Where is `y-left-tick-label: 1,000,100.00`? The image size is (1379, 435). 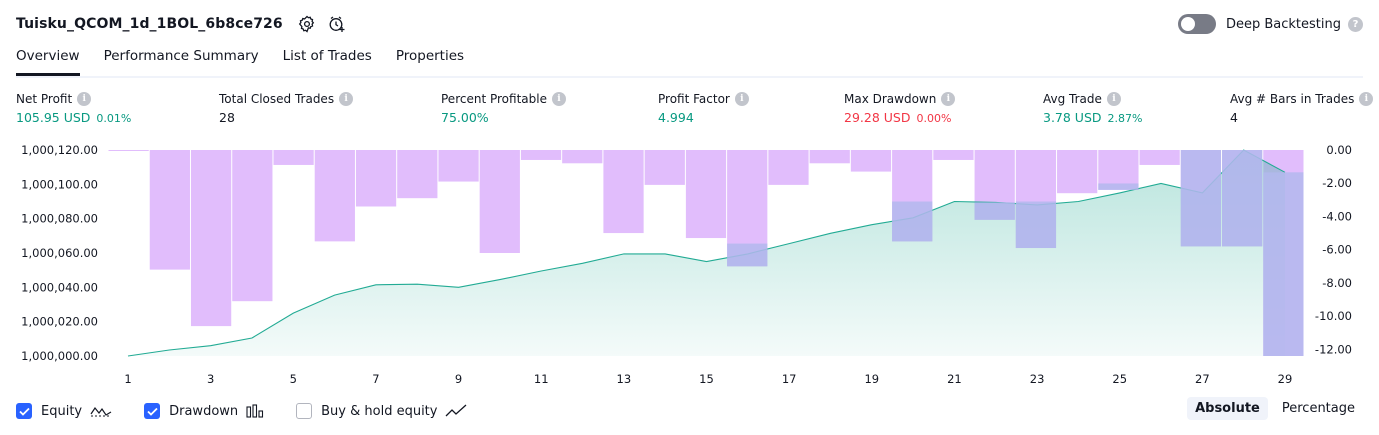 y-left-tick-label: 1,000,100.00 is located at coordinates (59, 184).